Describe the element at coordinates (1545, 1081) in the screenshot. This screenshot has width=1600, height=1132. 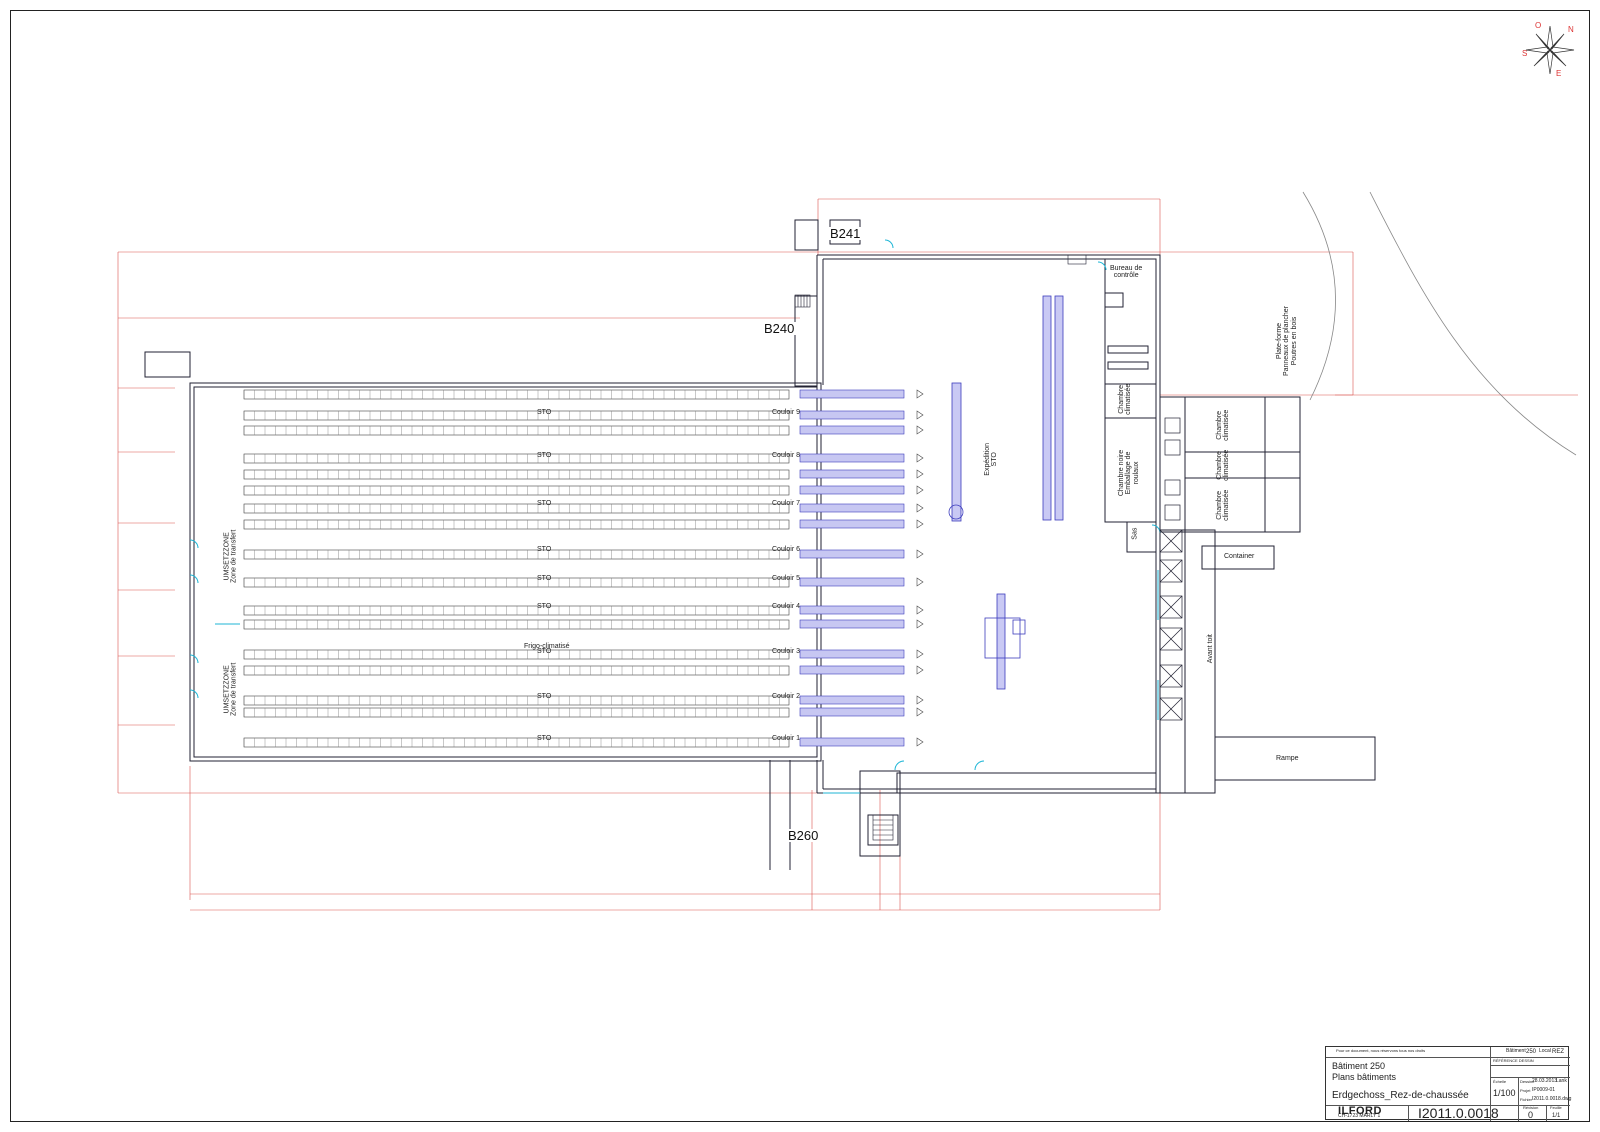
I see `title-date: 28.03.2013` at that location.